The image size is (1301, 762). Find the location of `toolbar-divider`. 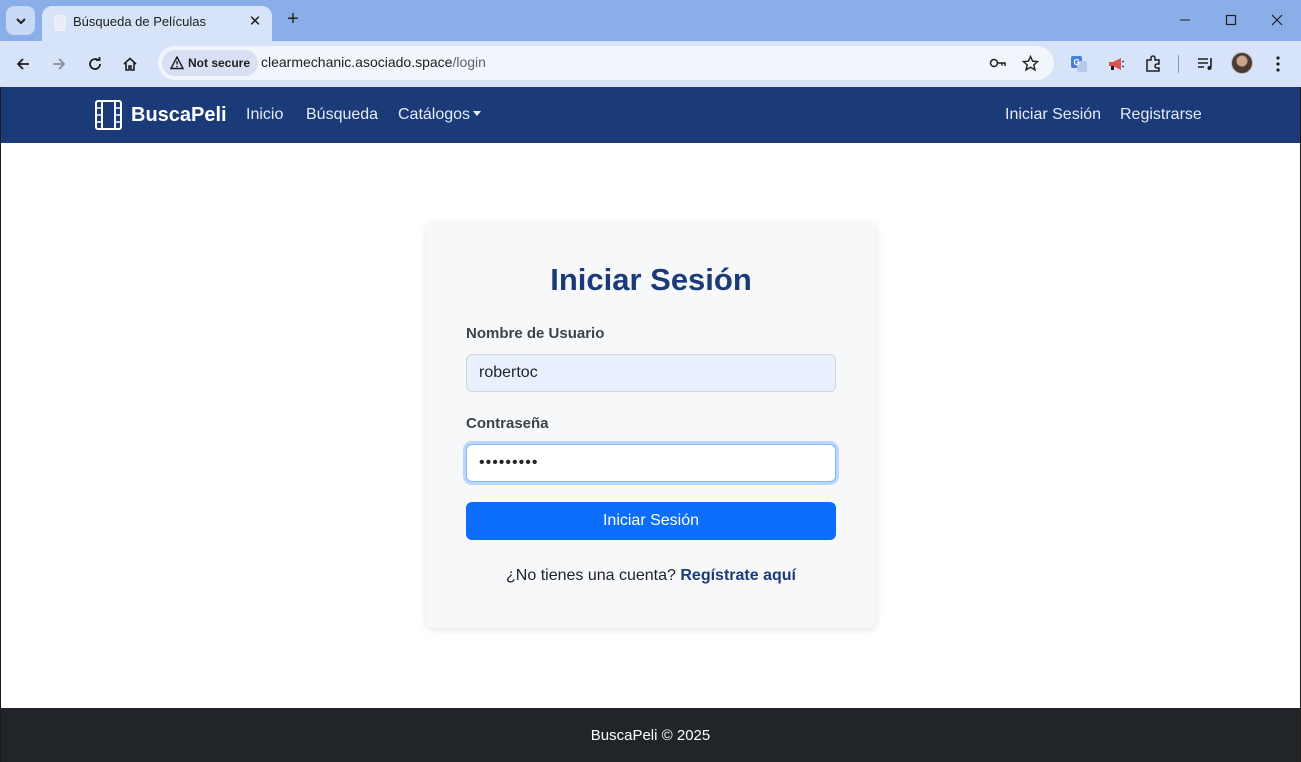

toolbar-divider is located at coordinates (1178, 64).